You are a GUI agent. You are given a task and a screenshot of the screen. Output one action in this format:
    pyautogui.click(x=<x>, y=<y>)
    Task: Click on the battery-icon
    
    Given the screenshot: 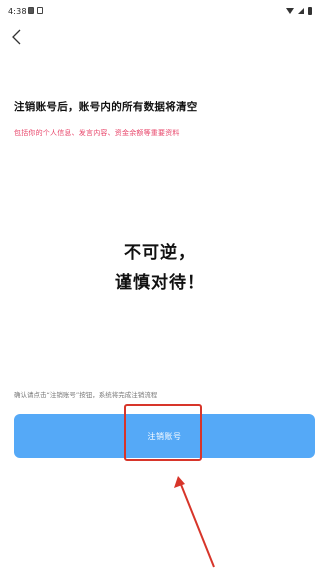 What is the action you would take?
    pyautogui.click(x=310, y=11)
    